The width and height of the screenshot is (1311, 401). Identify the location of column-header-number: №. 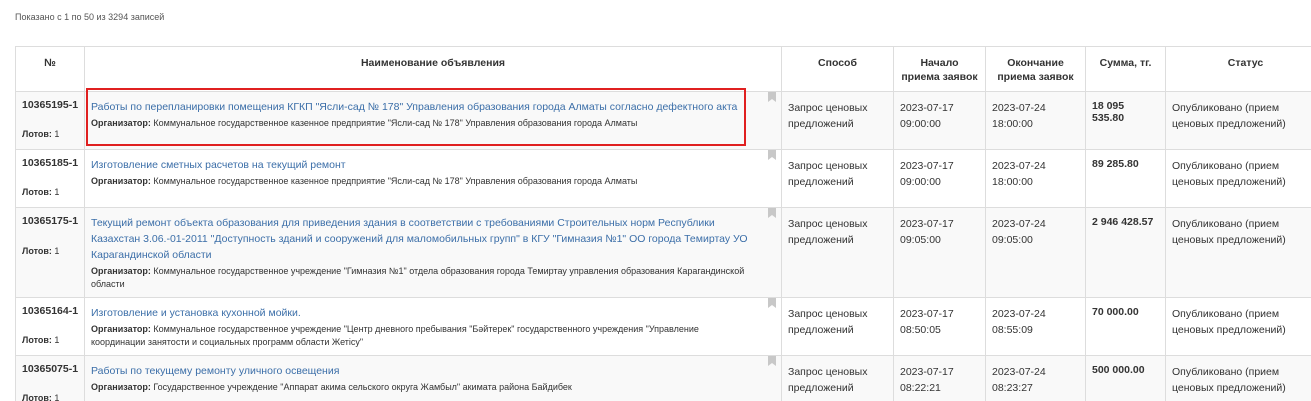
(50, 69).